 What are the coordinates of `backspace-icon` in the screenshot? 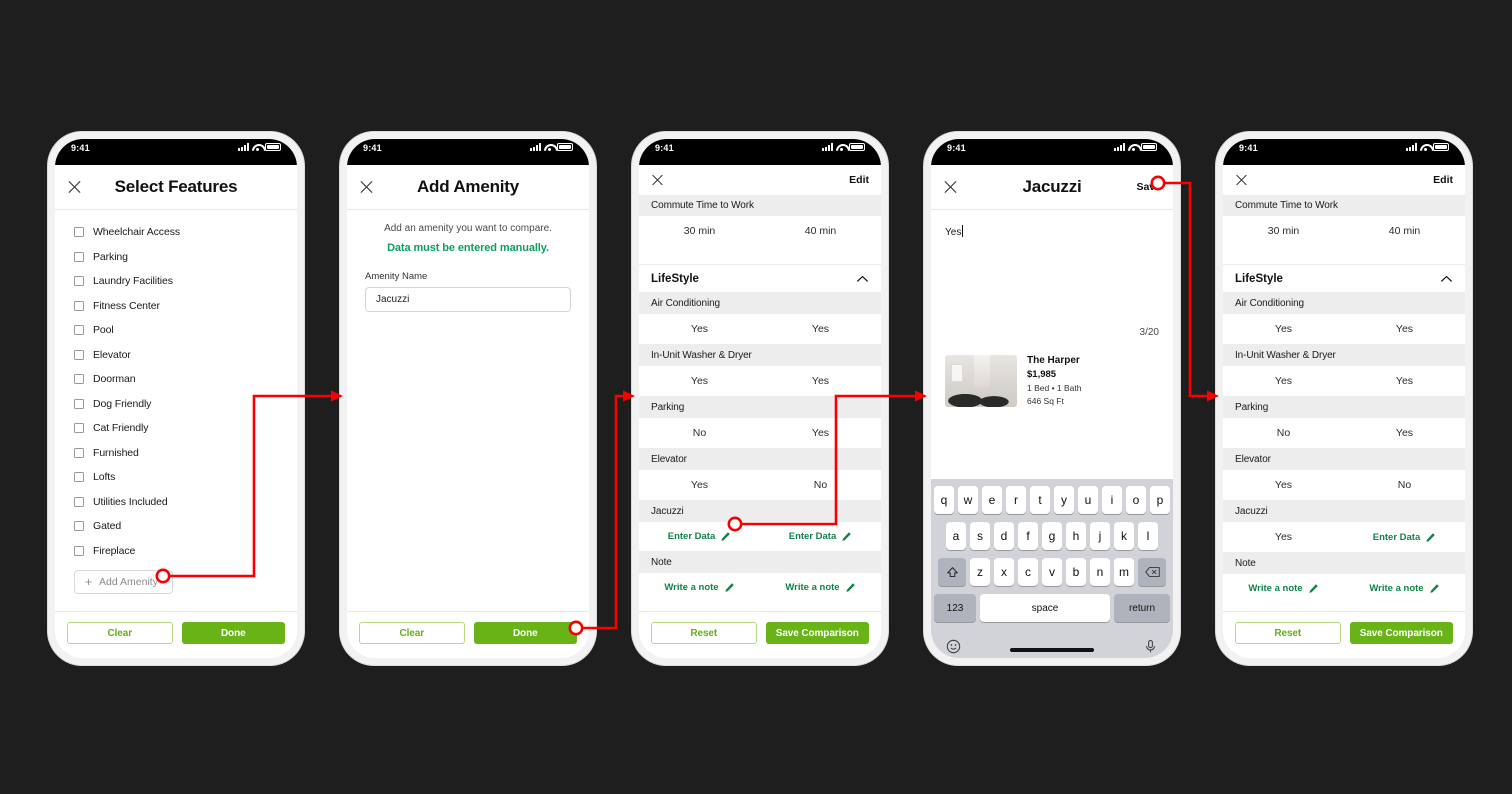 It's located at (1152, 572).